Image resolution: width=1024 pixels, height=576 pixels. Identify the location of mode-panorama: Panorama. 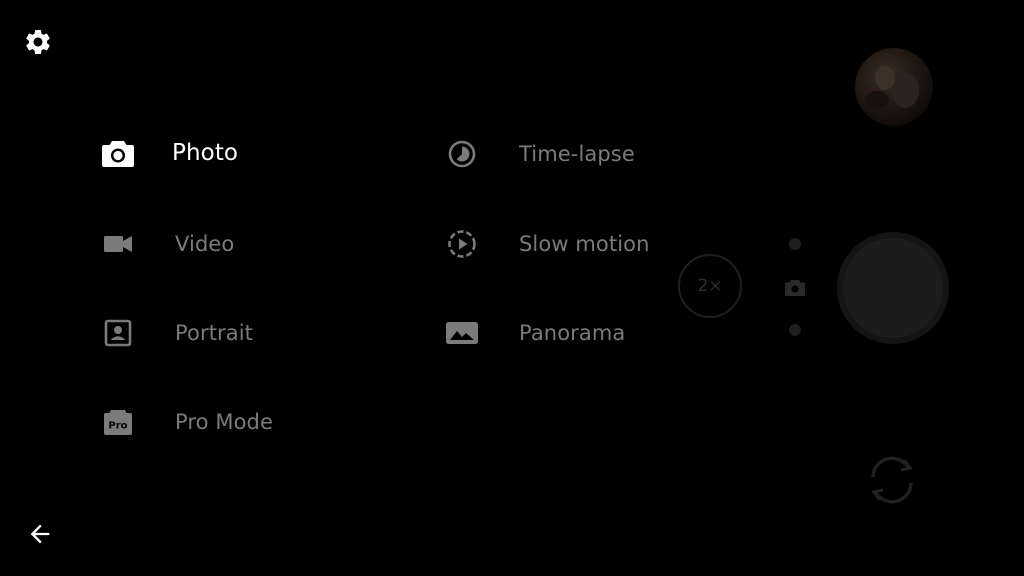
(534, 333).